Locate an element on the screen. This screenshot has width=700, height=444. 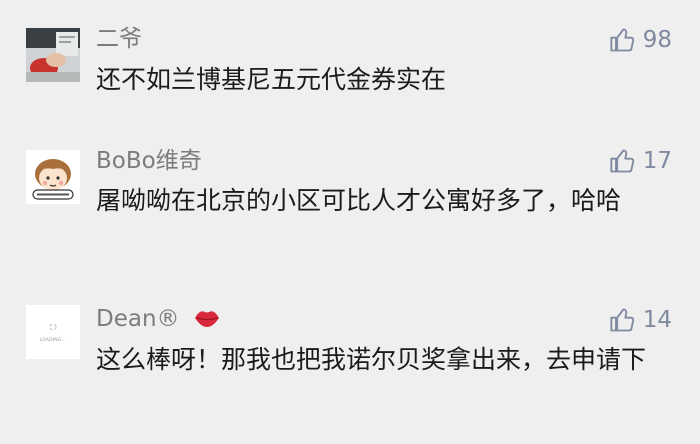
comment-text: 屠呦呦在北京的小区可比人才公寓好多了，哈哈 is located at coordinates (359, 200).